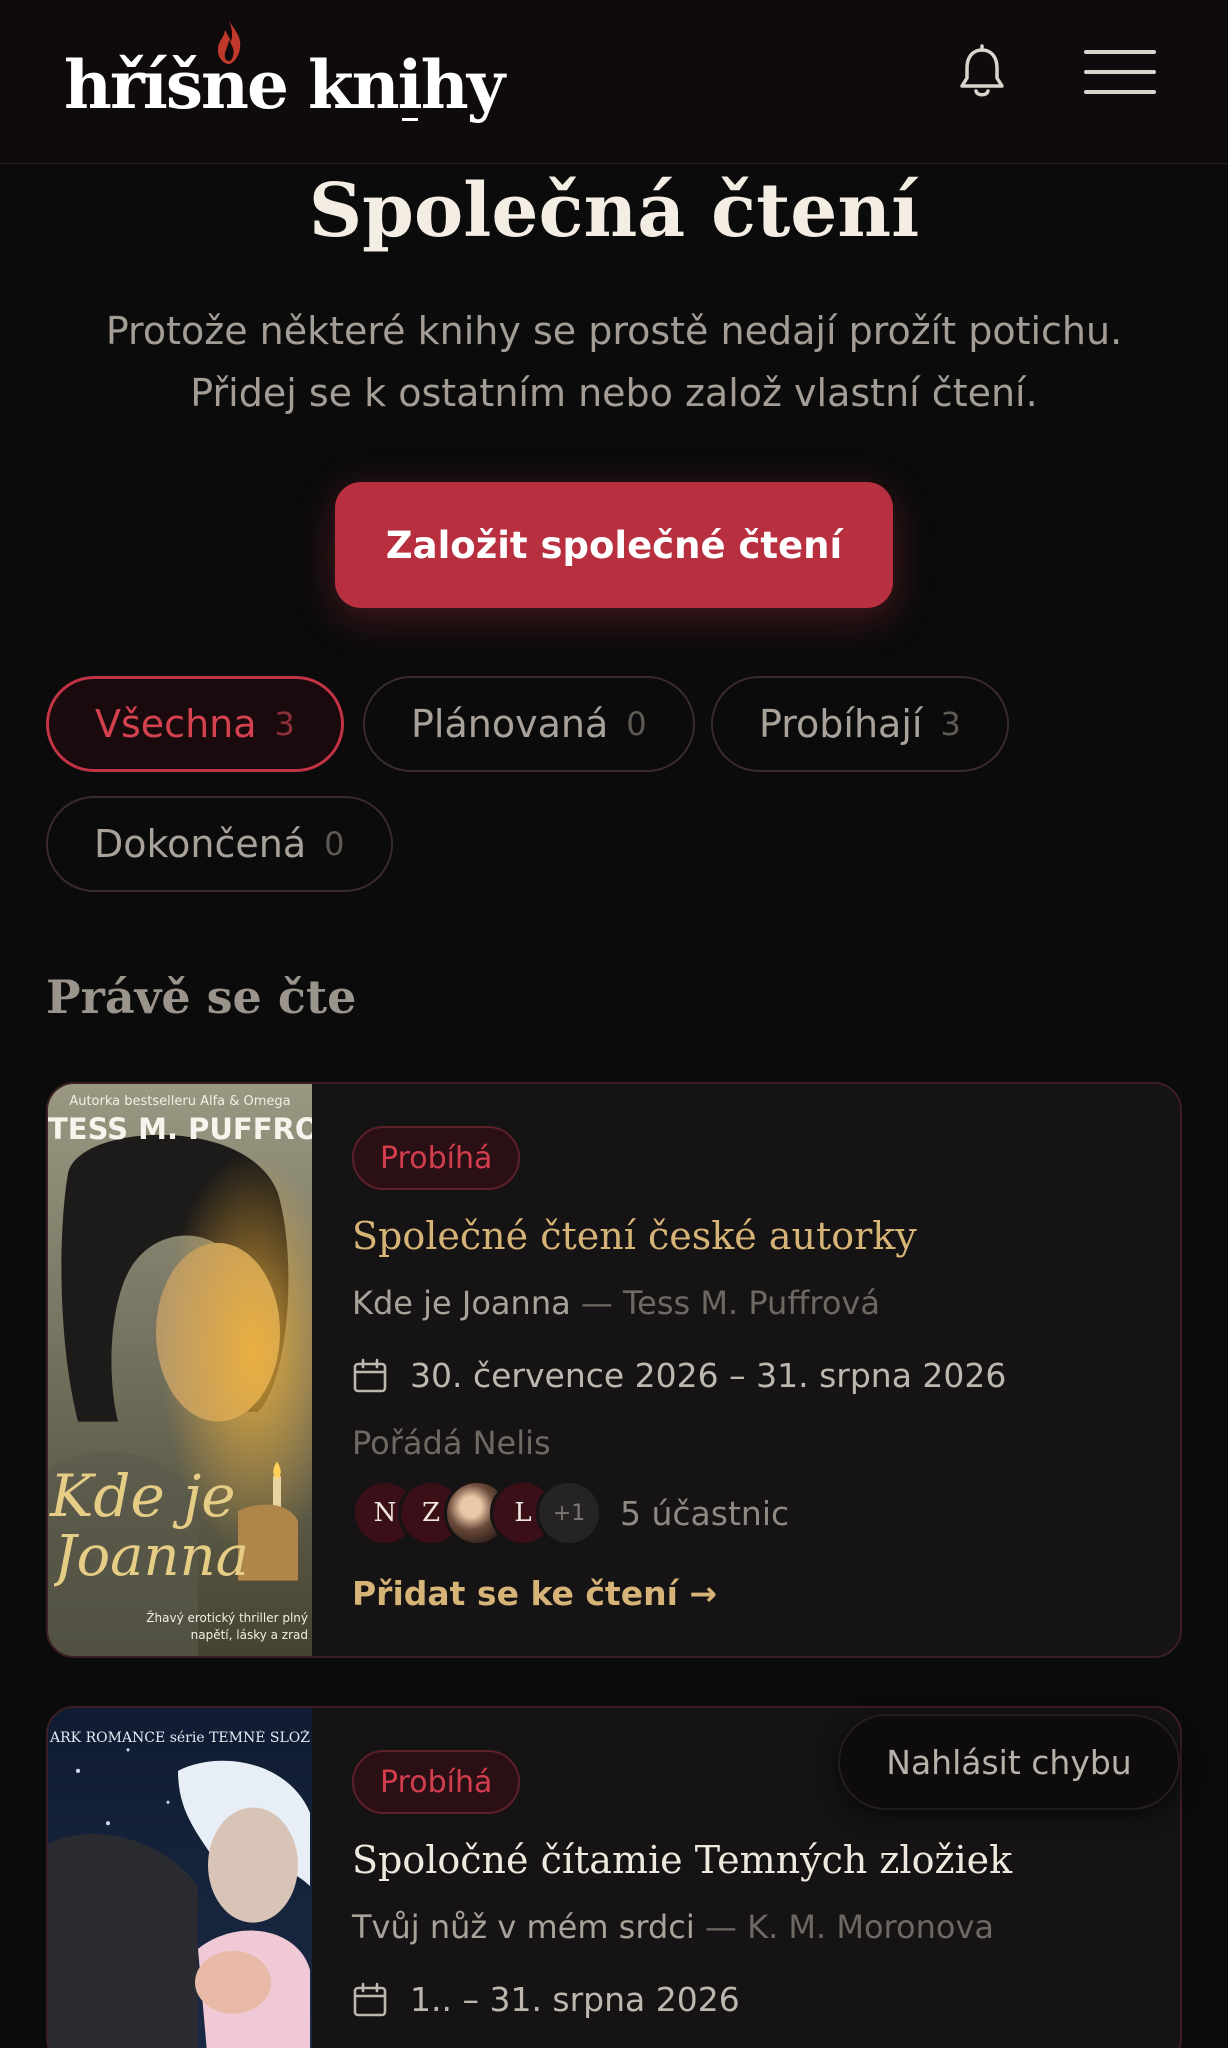 The width and height of the screenshot is (1228, 2048). I want to click on book-title: Kde je Joanna, so click(461, 1303).